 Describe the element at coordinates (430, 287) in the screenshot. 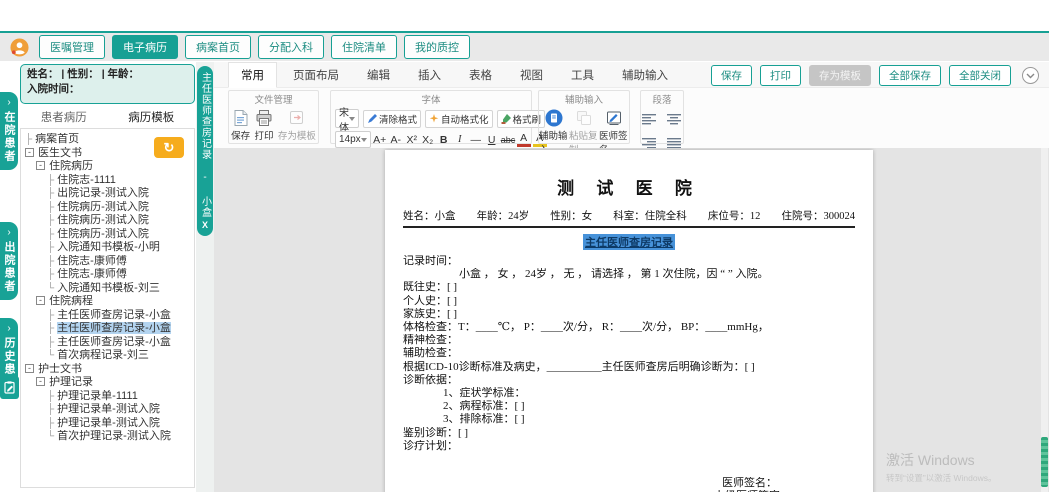

I see `doc-line: 既往史：[ ]` at that location.